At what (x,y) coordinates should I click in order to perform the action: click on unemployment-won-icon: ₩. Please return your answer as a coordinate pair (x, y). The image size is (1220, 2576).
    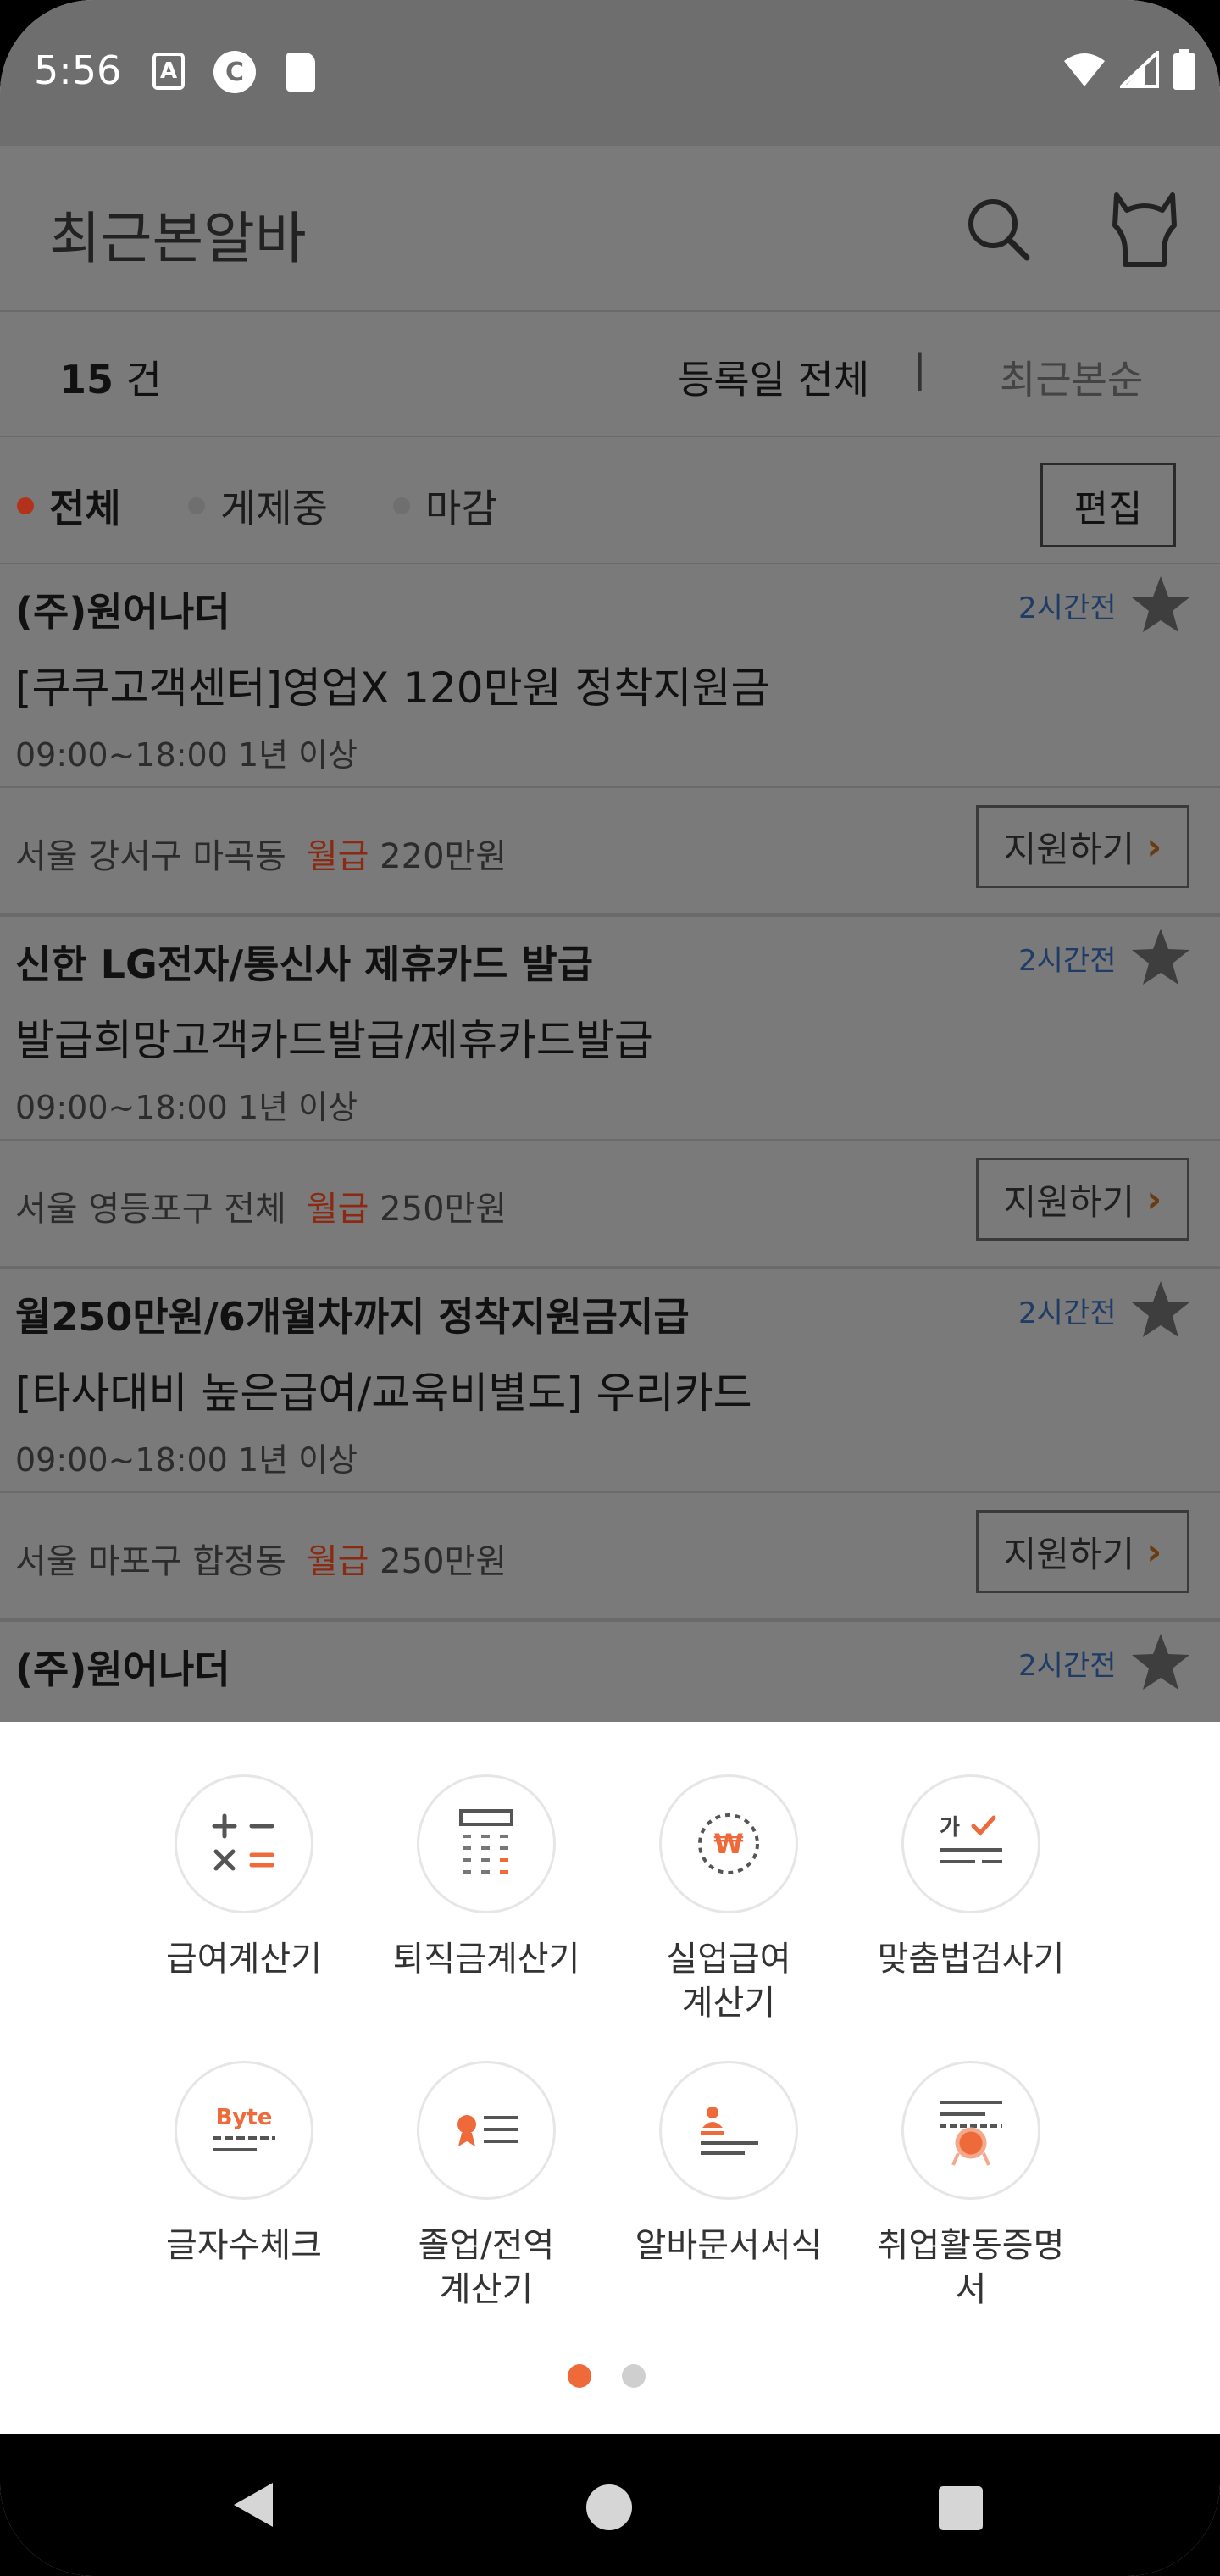
    Looking at the image, I should click on (728, 1843).